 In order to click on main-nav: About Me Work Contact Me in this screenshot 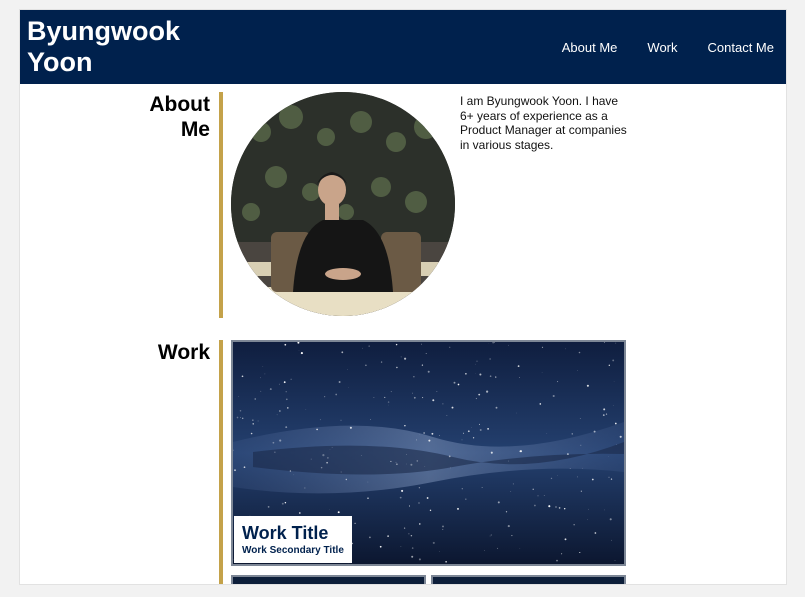, I will do `click(668, 47)`.